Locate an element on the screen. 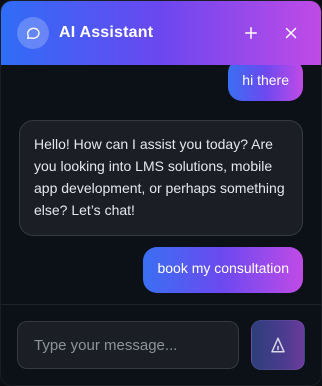  close-icon is located at coordinates (291, 33).